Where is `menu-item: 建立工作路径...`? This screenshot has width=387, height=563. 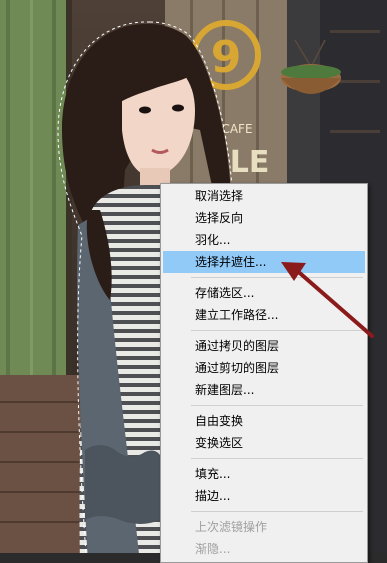 menu-item: 建立工作路径... is located at coordinates (264, 315).